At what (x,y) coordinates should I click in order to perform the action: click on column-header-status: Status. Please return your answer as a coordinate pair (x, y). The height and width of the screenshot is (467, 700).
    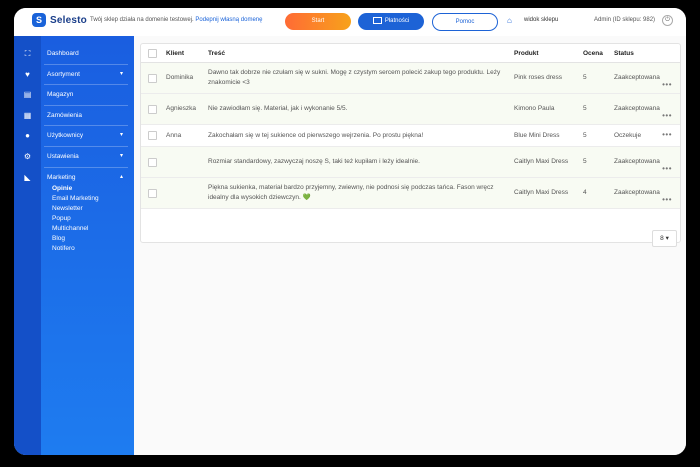
    Looking at the image, I should click on (647, 53).